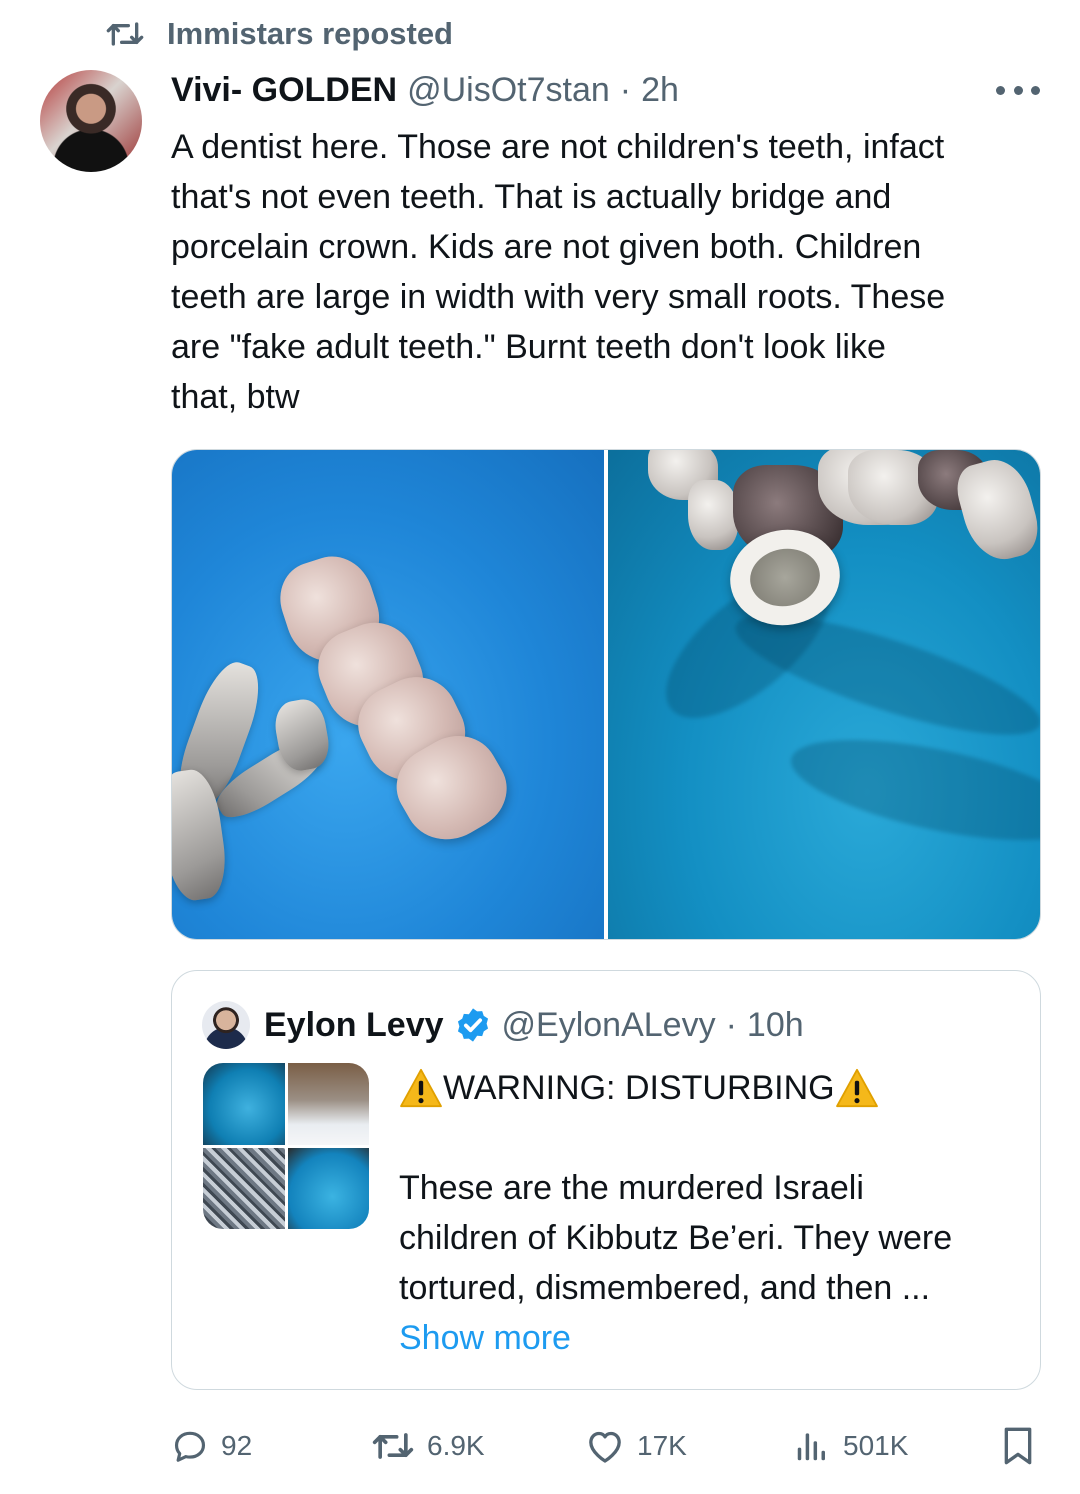 The height and width of the screenshot is (1494, 1080). Describe the element at coordinates (824, 694) in the screenshot. I see `media-image-right` at that location.